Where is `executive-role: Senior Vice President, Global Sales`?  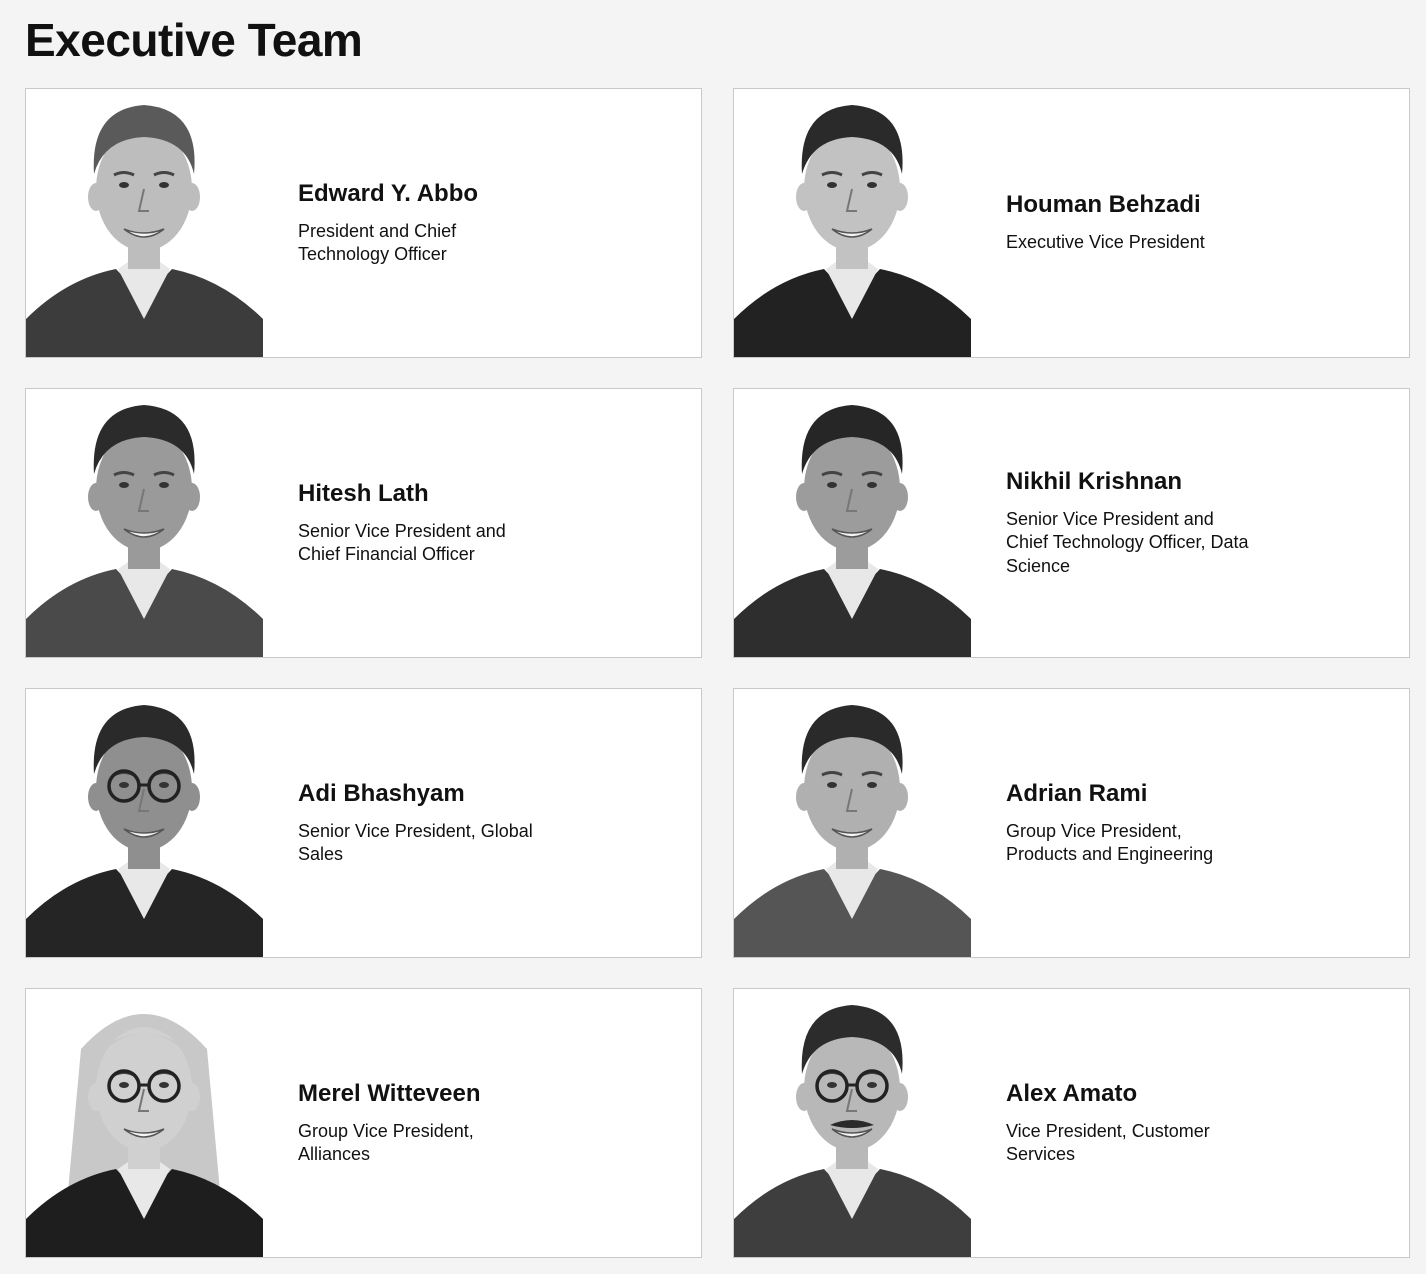
executive-role: Senior Vice President, Global Sales is located at coordinates (428, 843).